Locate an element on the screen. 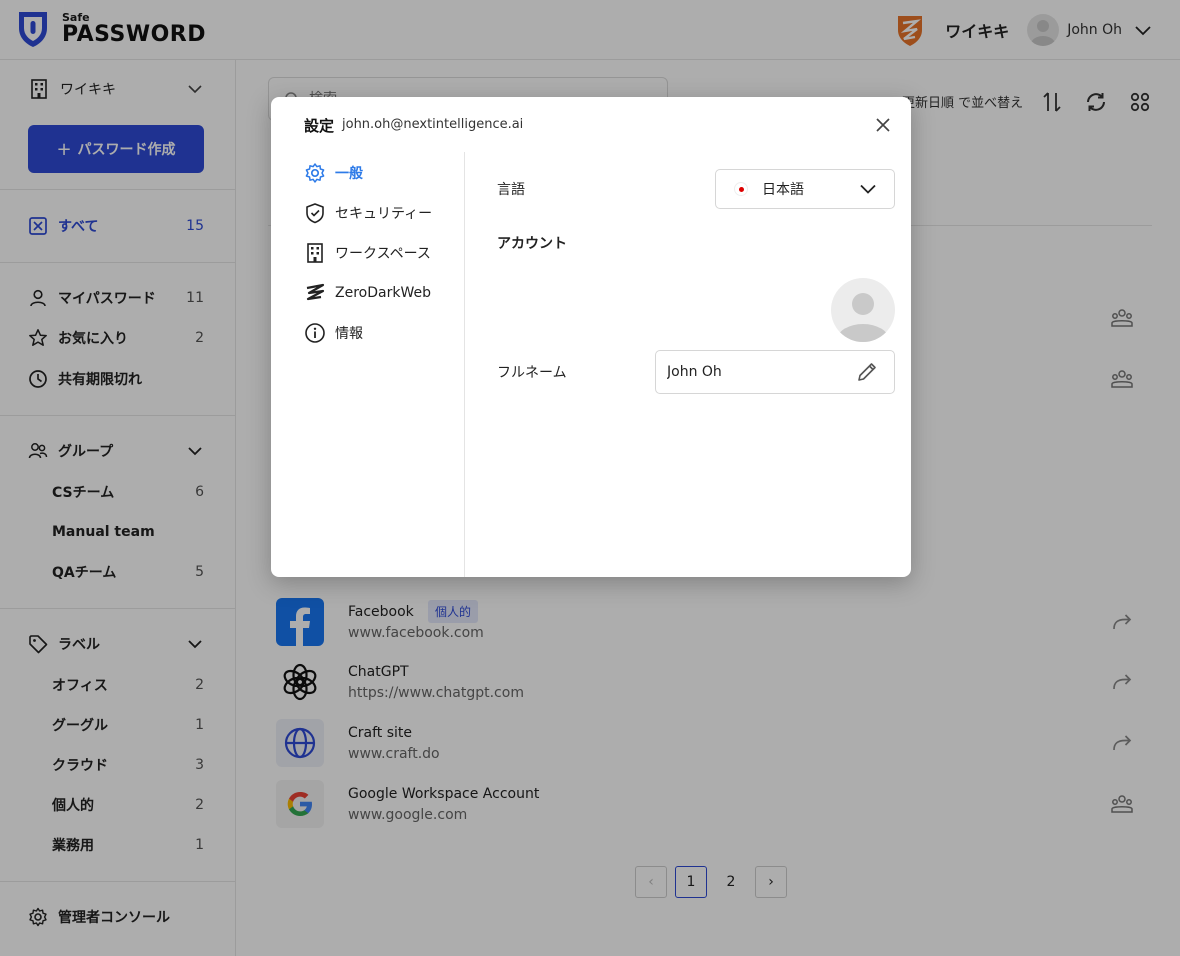  settings-tab-workspace: ワークスペース is located at coordinates (367, 253).